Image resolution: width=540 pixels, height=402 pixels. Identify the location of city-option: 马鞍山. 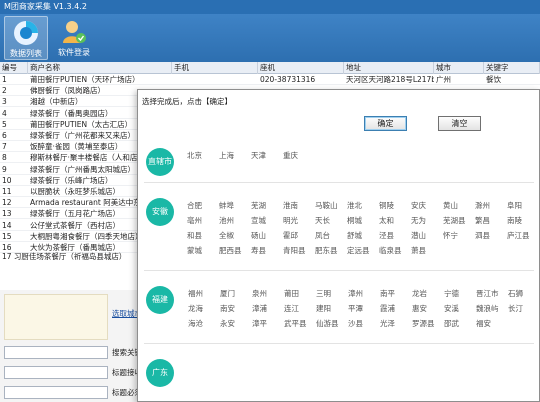
(326, 205).